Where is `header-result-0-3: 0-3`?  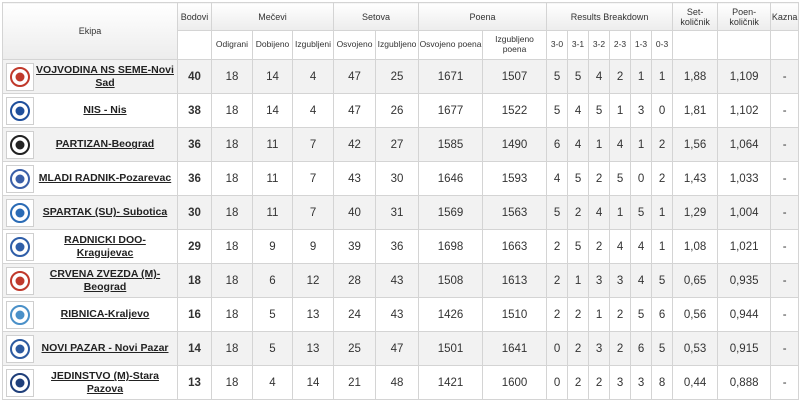
header-result-0-3: 0-3 is located at coordinates (662, 45).